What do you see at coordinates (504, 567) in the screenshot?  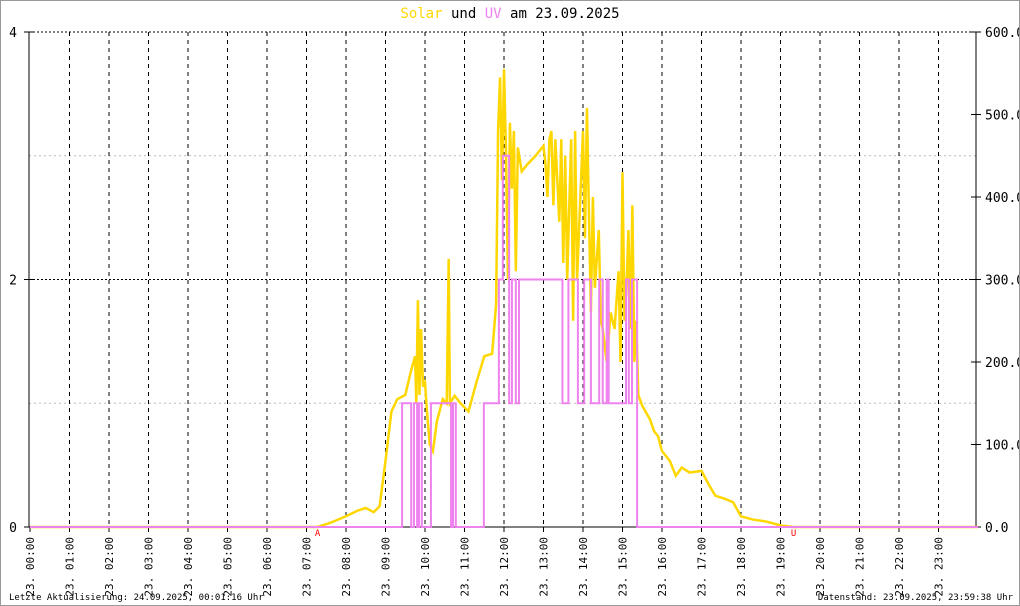 I see `x-tick-label: 23. 12:00` at bounding box center [504, 567].